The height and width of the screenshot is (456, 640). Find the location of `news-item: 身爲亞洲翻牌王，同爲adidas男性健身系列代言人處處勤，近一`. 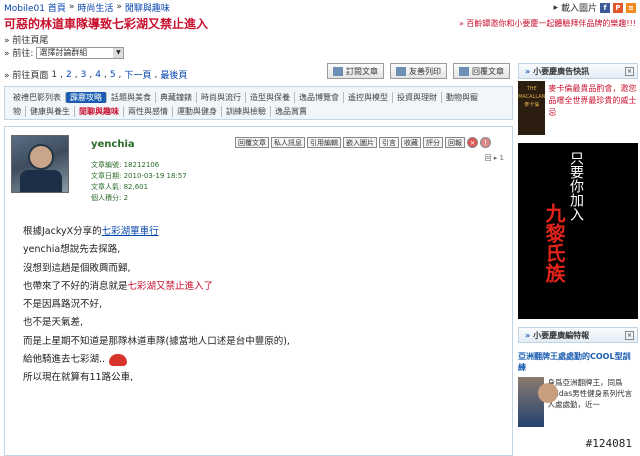

news-item: 身爲亞洲翻牌王，同爲adidas男性健身系列代言人處處勤，近一 is located at coordinates (578, 402).